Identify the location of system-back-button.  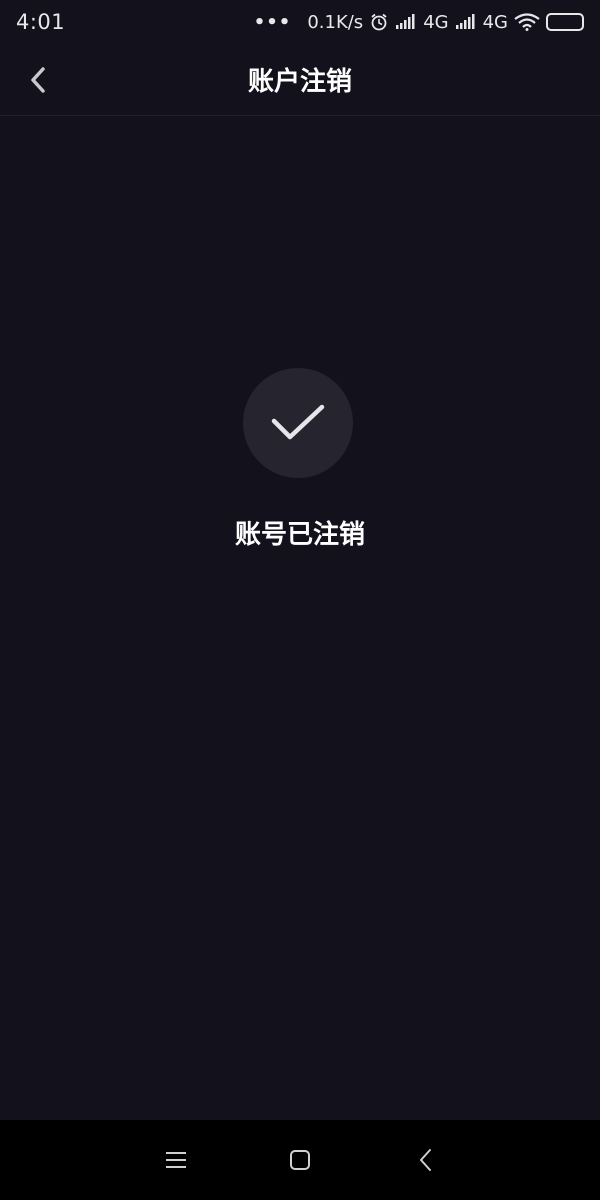
(426, 1160).